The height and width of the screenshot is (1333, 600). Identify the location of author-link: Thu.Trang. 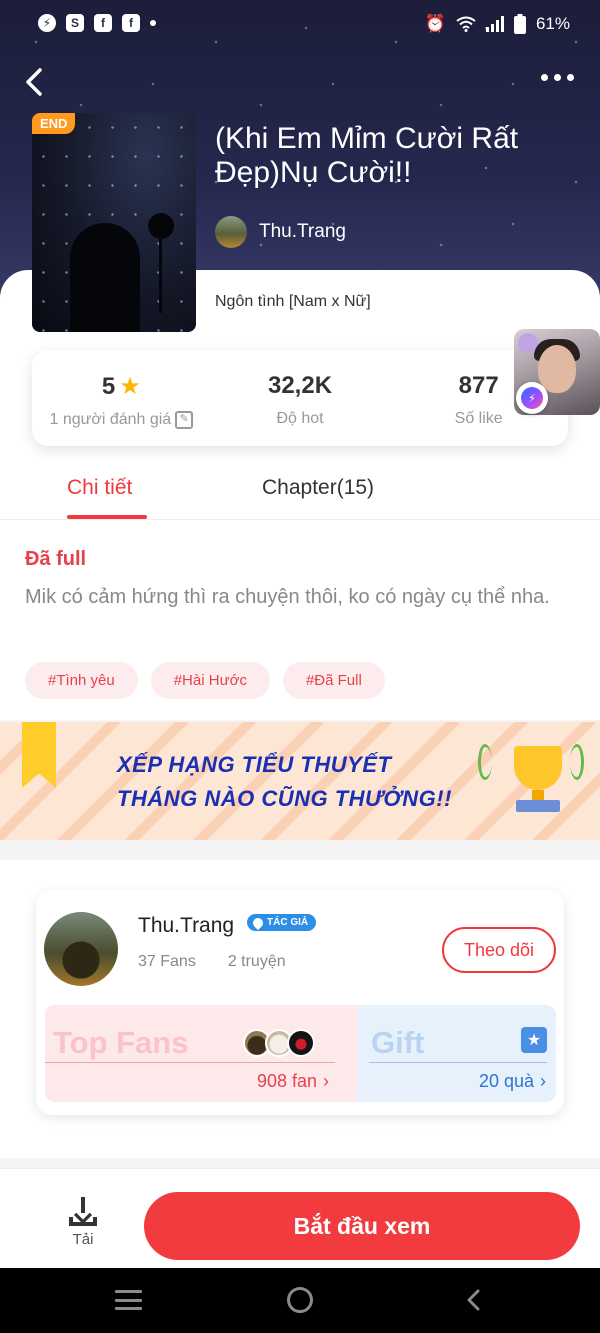
(280, 232).